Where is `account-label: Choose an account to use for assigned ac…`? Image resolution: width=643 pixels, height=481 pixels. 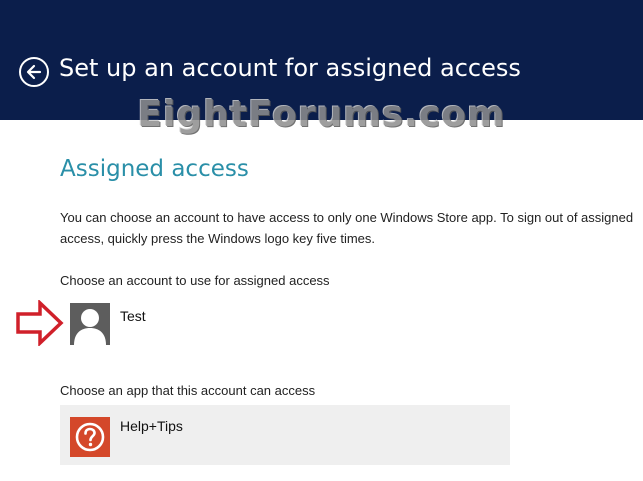
account-label: Choose an account to use for assigned ac… is located at coordinates (195, 280).